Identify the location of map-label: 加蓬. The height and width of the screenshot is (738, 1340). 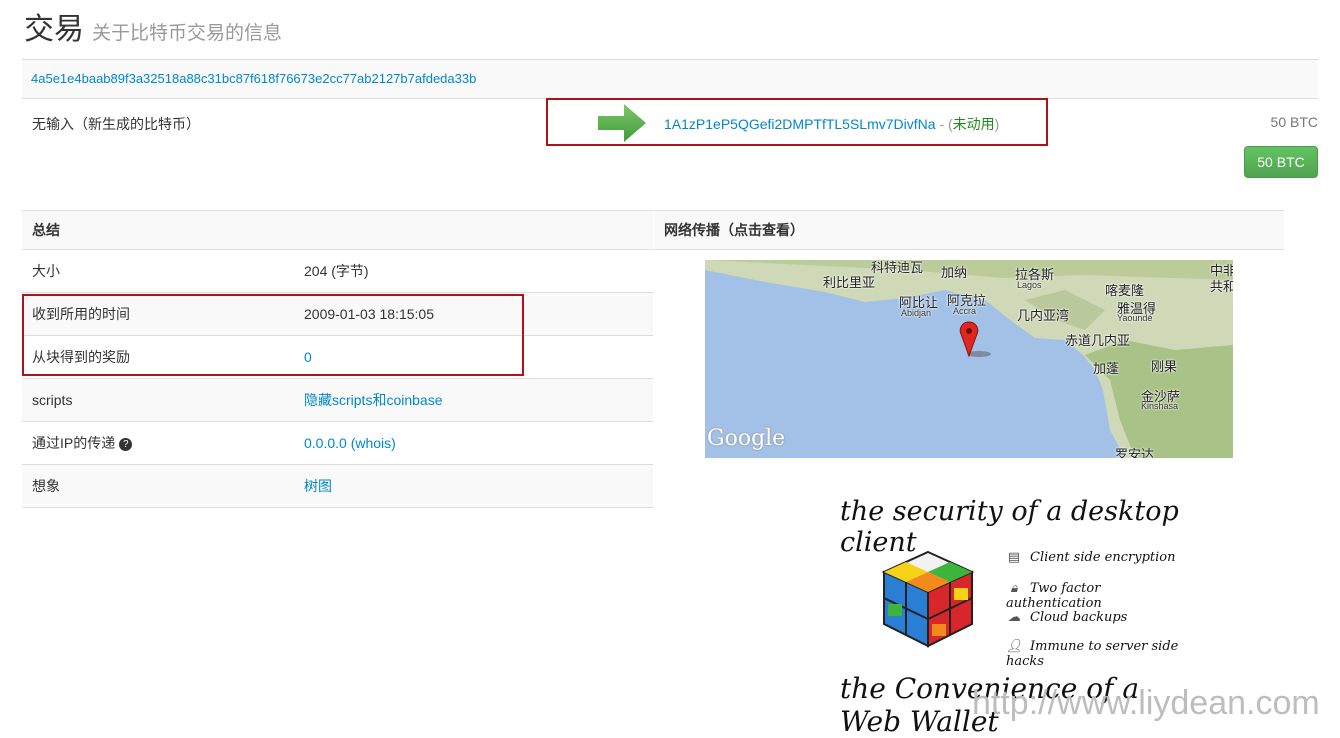
(1106, 368).